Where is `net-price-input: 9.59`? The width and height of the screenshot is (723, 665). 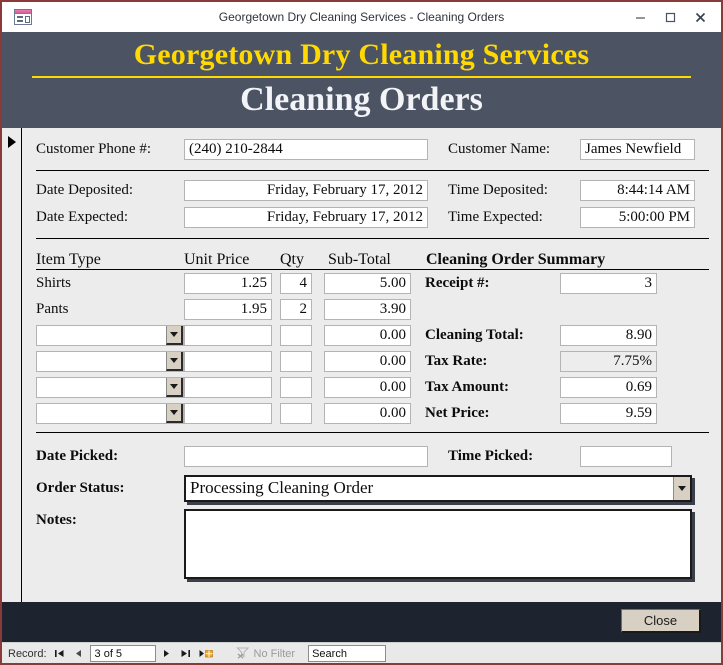
net-price-input: 9.59 is located at coordinates (608, 413).